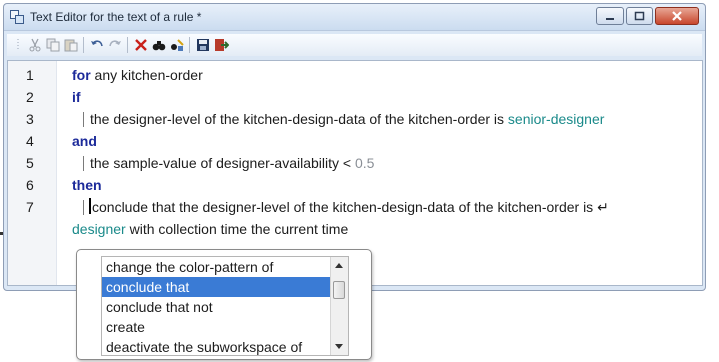  Describe the element at coordinates (216, 346) in the screenshot. I see `autocomplete-option: deactivate the subworkspace of` at that location.